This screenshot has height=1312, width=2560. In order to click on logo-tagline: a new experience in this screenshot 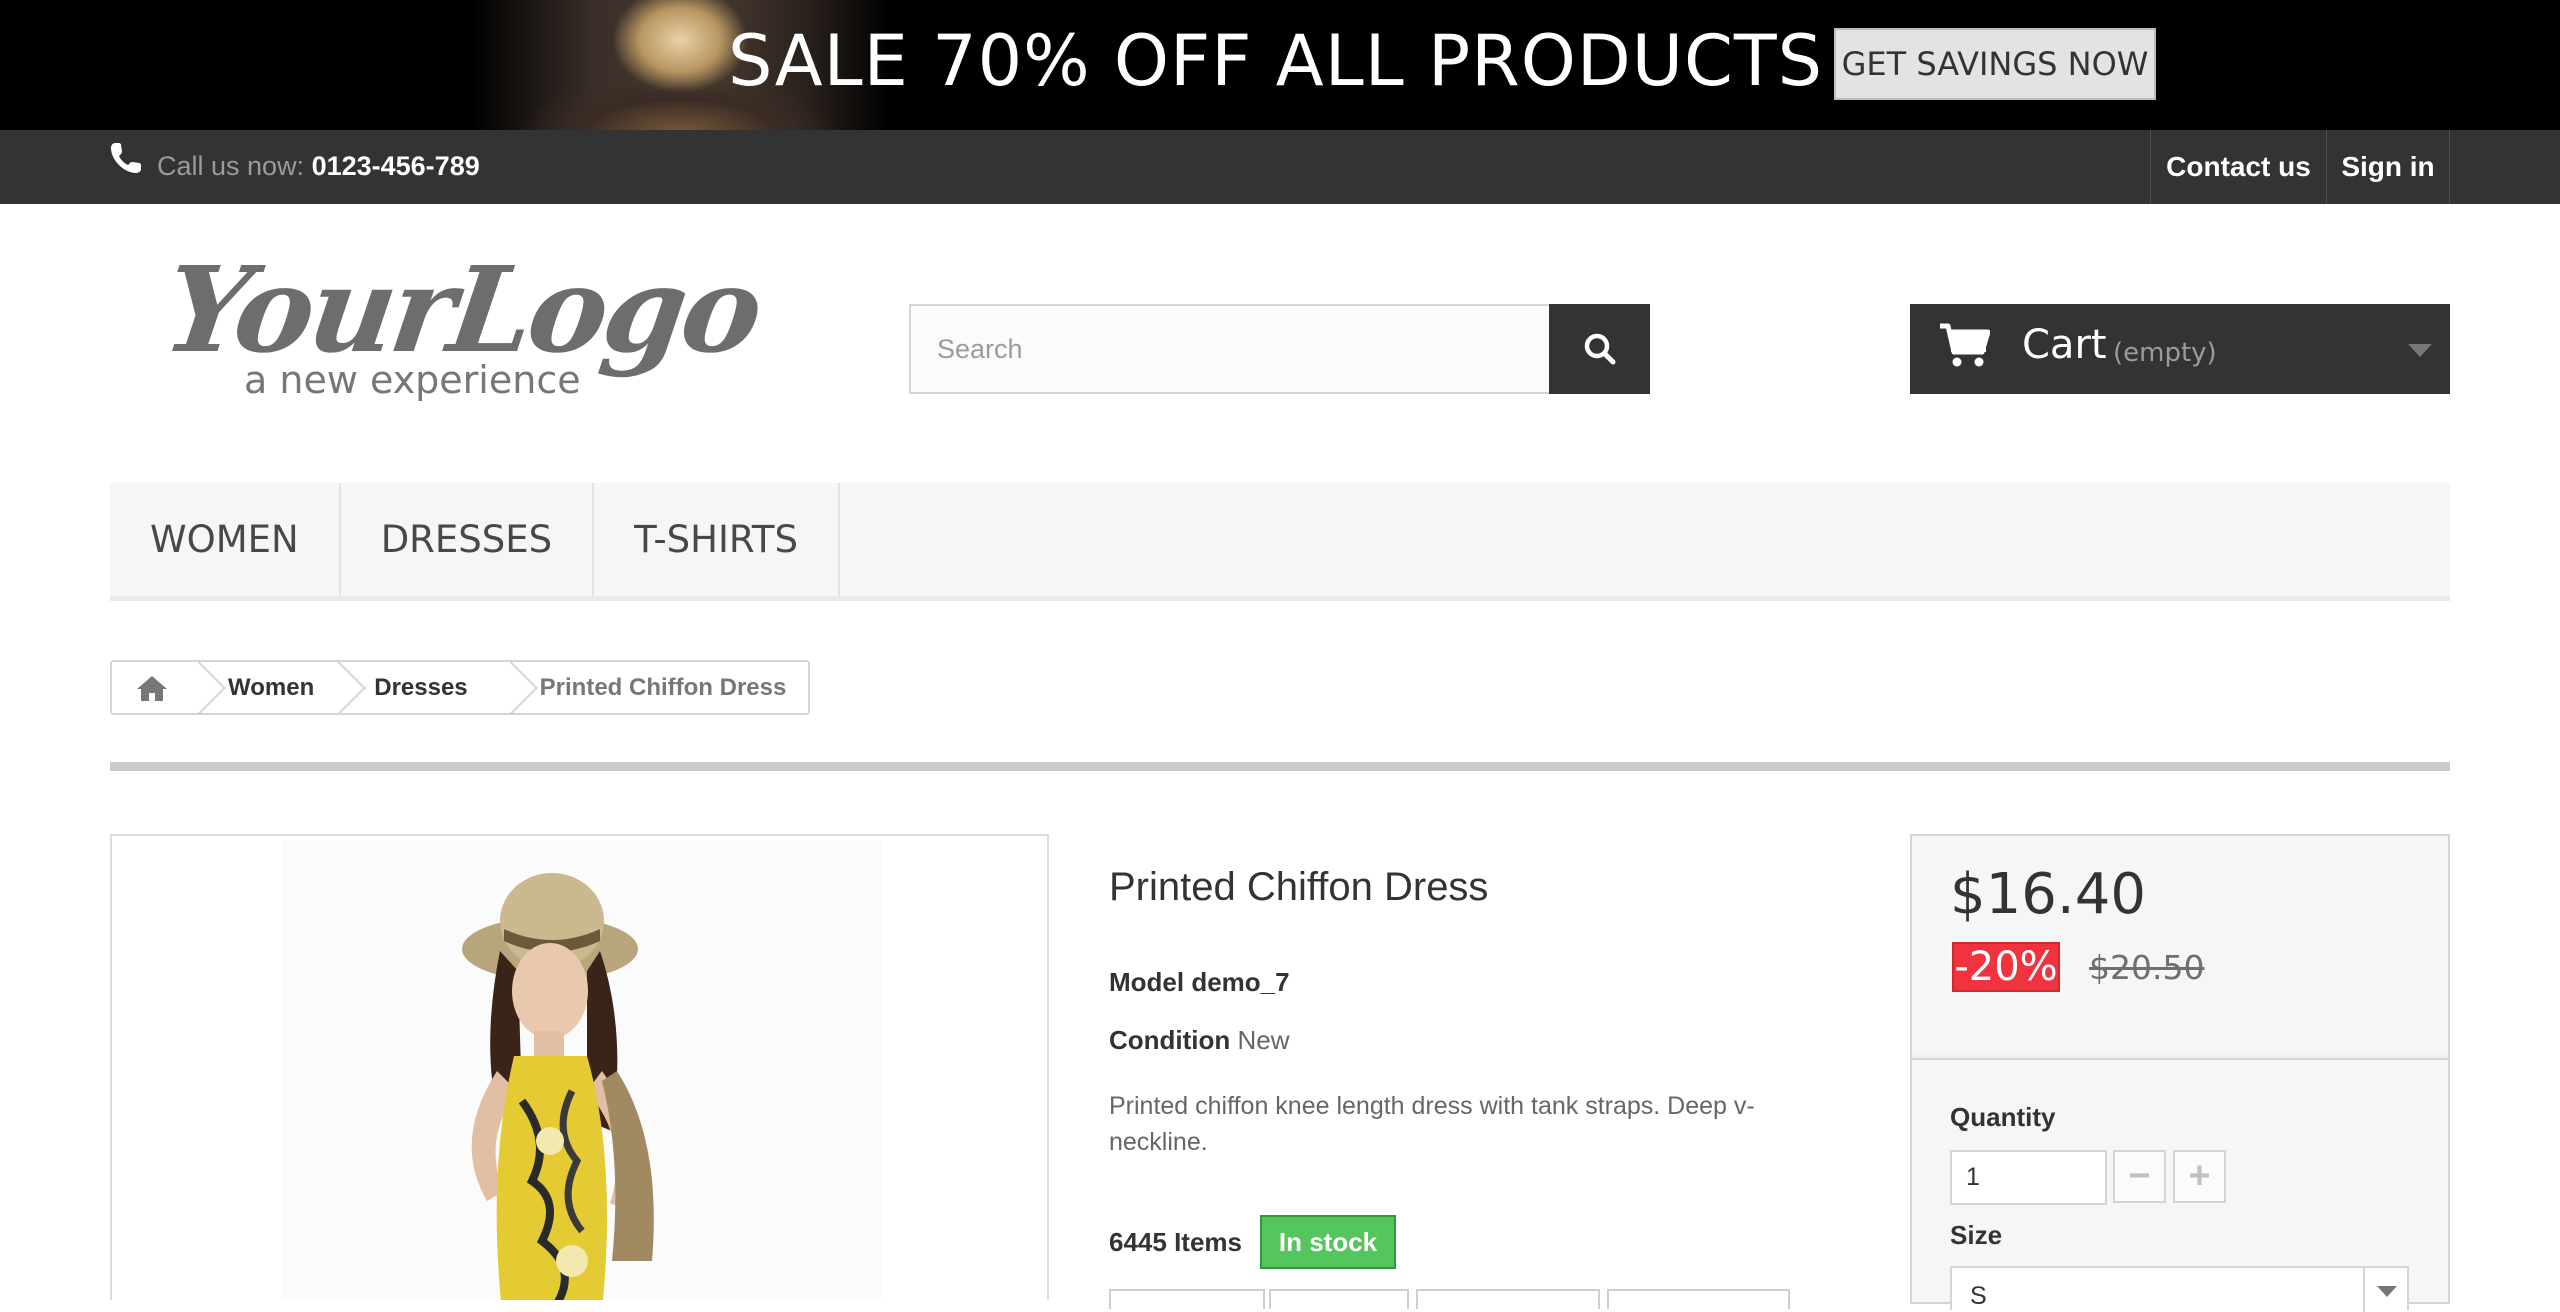, I will do `click(412, 380)`.